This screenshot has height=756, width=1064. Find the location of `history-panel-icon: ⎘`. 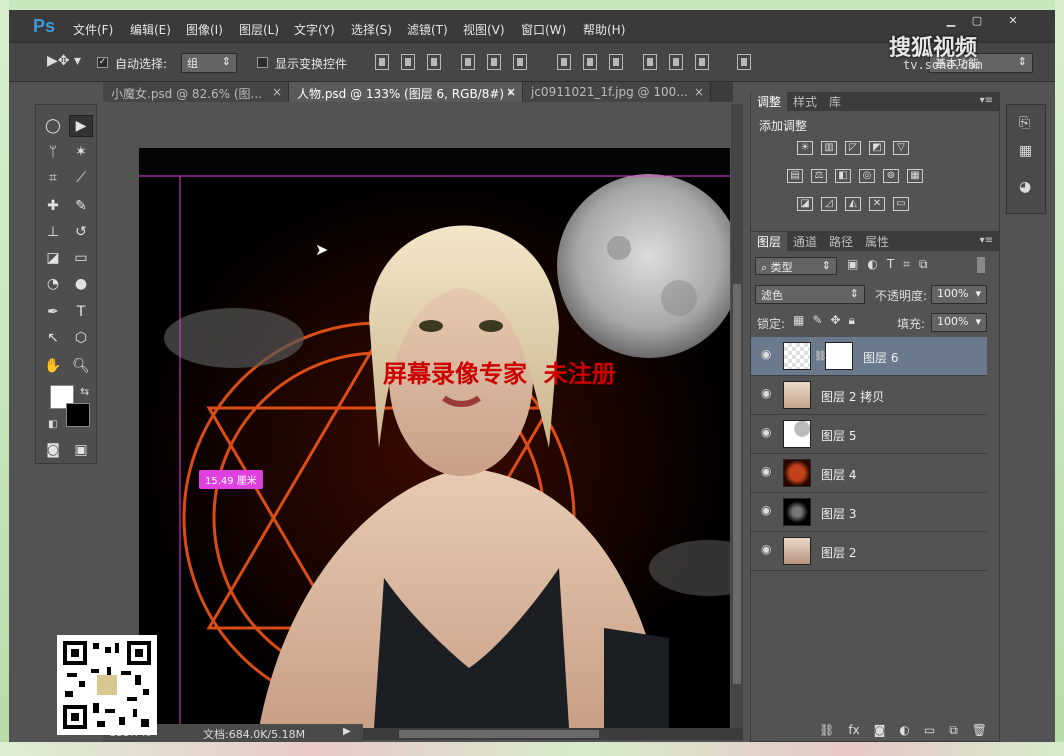

history-panel-icon: ⎘ is located at coordinates (1024, 123).